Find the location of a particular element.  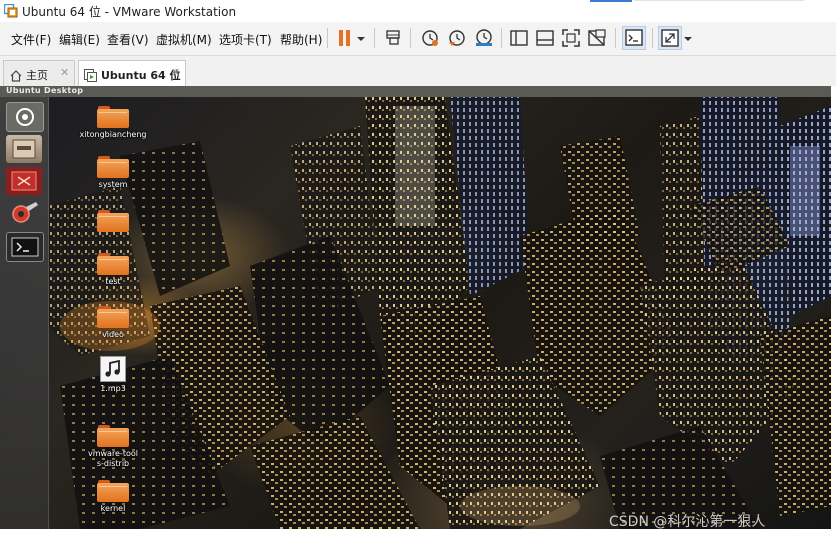

audio-file-icon is located at coordinates (113, 369).